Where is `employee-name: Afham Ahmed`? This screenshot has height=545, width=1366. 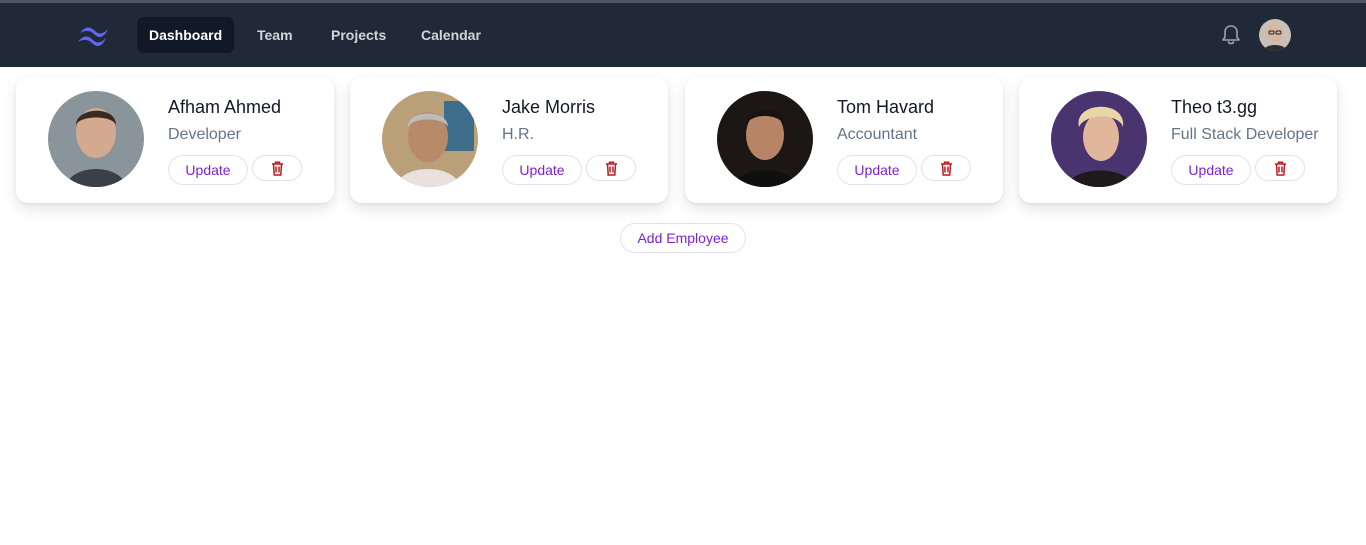
employee-name: Afham Ahmed is located at coordinates (225, 107).